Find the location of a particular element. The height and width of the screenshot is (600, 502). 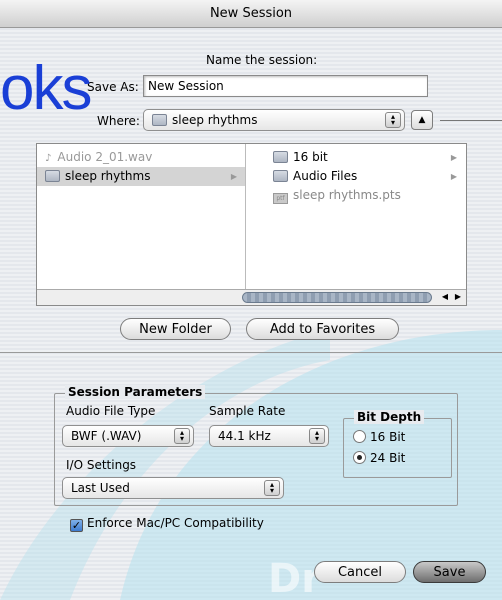

add-to-favorites-button: Add to Favorites is located at coordinates (322, 329).